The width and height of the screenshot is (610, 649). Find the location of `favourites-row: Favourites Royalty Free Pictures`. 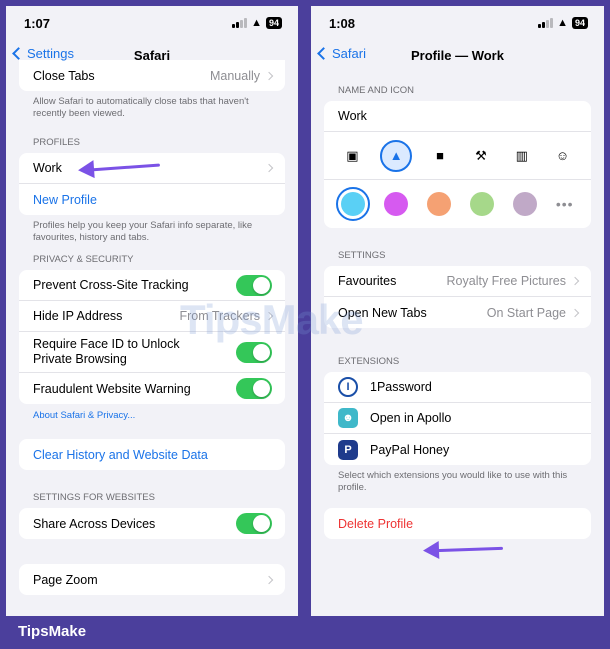

favourites-row: Favourites Royalty Free Pictures is located at coordinates (457, 281).